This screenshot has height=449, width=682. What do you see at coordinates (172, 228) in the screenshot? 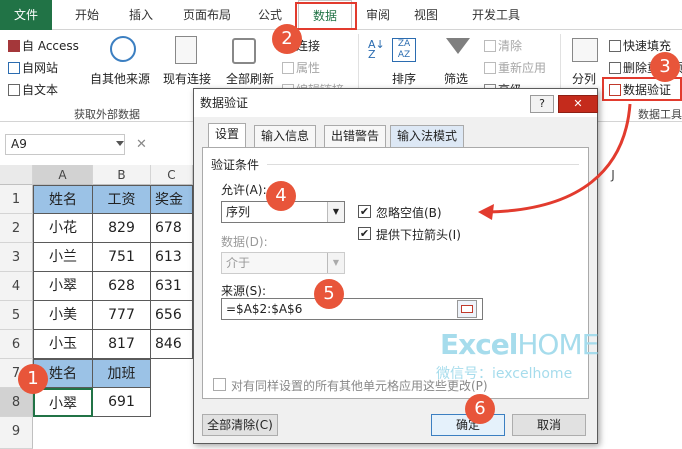
I see `table-cell: 678` at bounding box center [172, 228].